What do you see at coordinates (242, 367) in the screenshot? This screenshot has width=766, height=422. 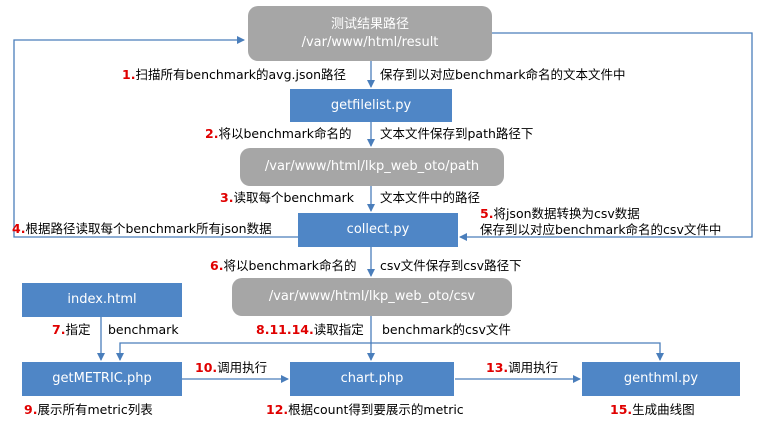 I see `step-10-text: 调用执行` at bounding box center [242, 367].